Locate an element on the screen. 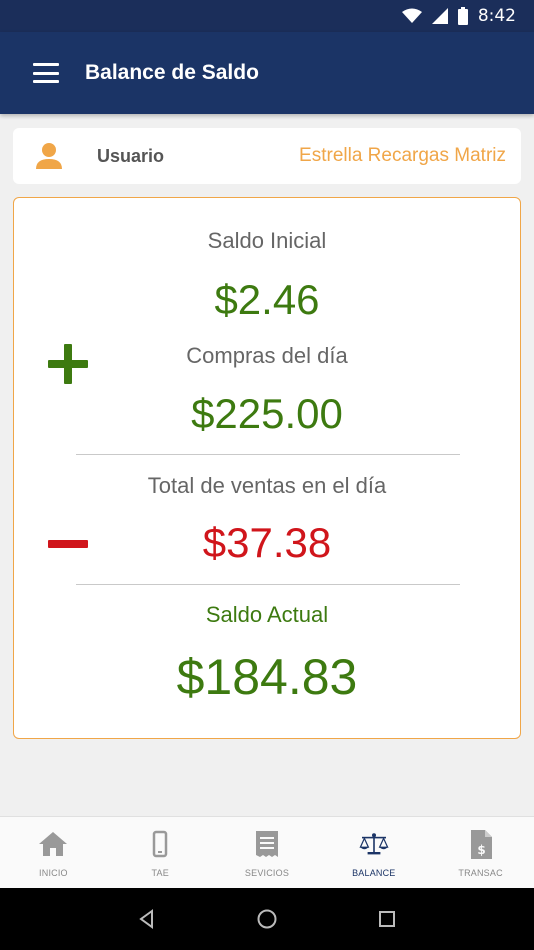 The width and height of the screenshot is (534, 950). nav-label: TRANSAC is located at coordinates (480, 873).